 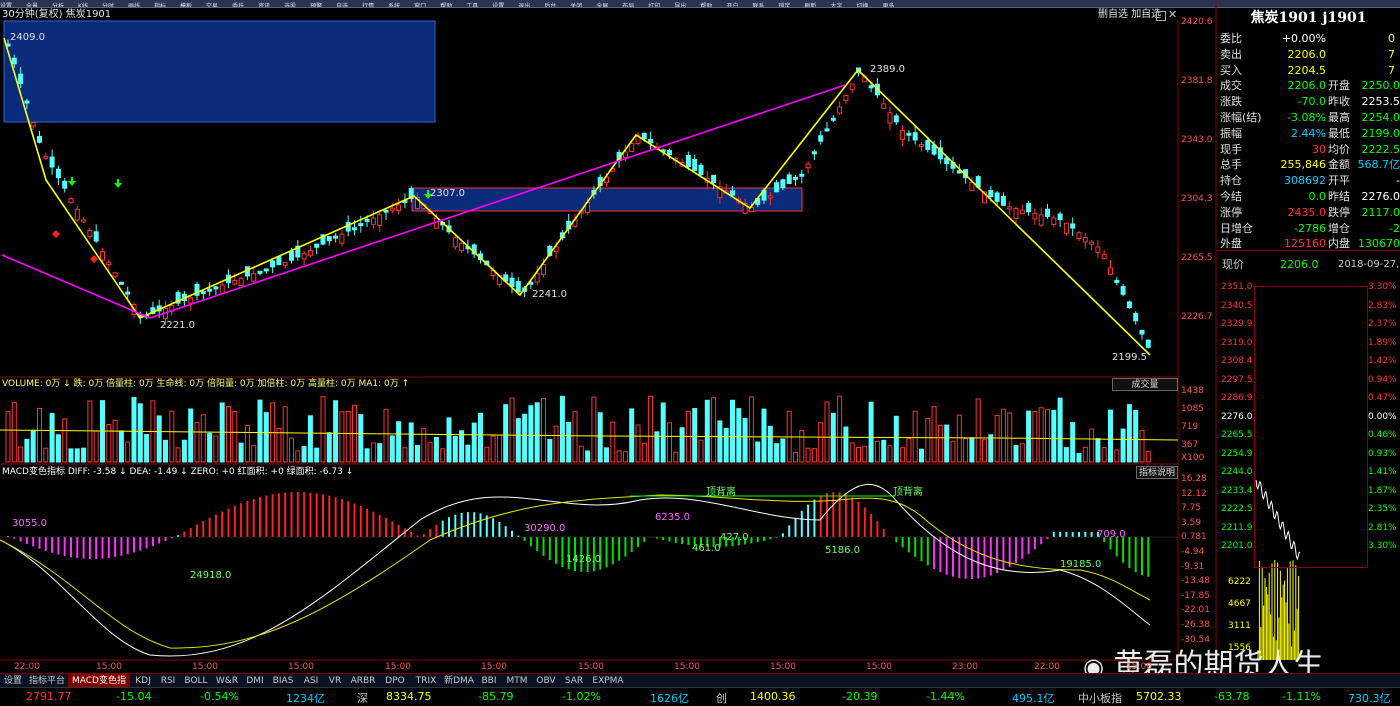 I want to click on indicator-tab: 指标平台, so click(x=47, y=681).